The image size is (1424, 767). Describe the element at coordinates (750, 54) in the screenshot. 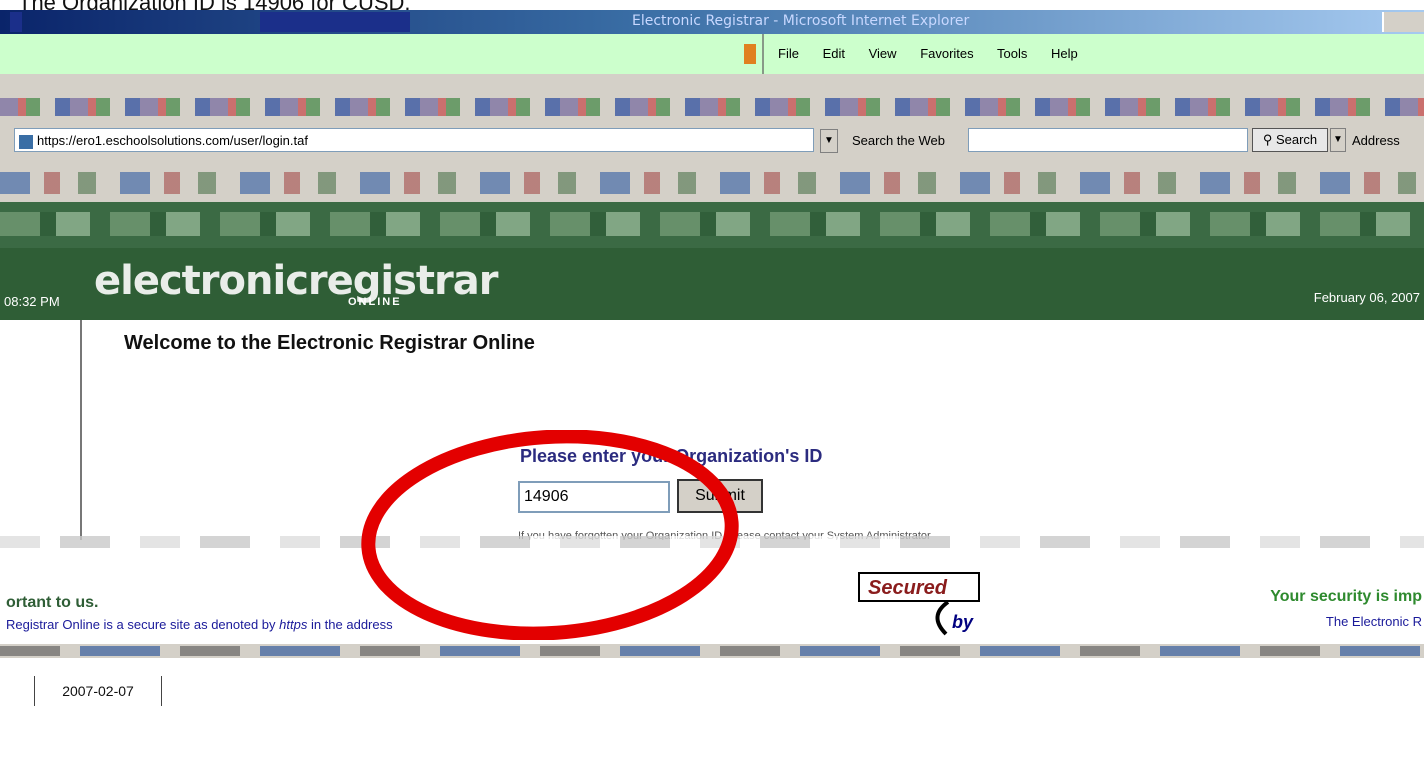

I see `windows-flag-icon` at that location.